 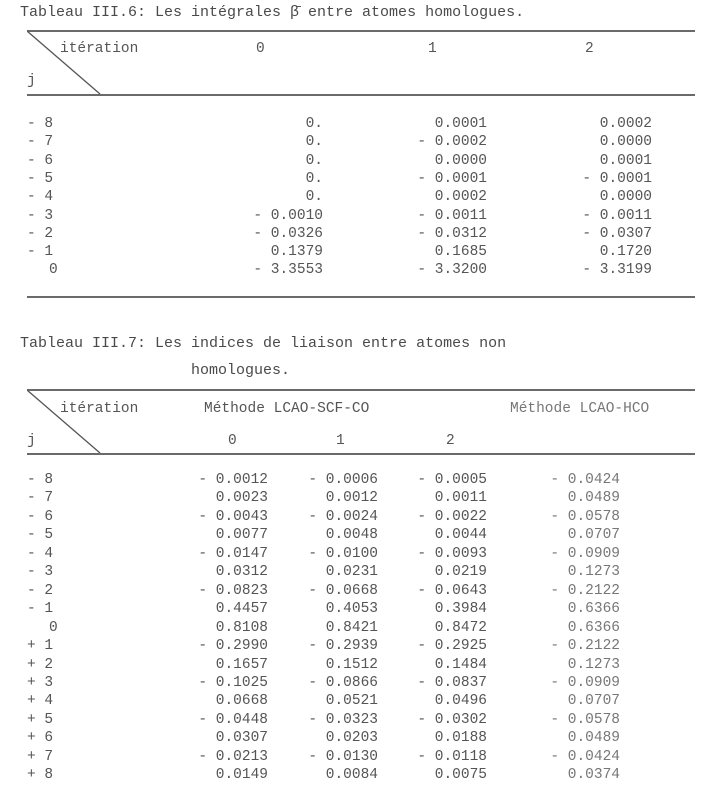 I want to click on table1-col-header-1: 1, so click(x=432, y=49).